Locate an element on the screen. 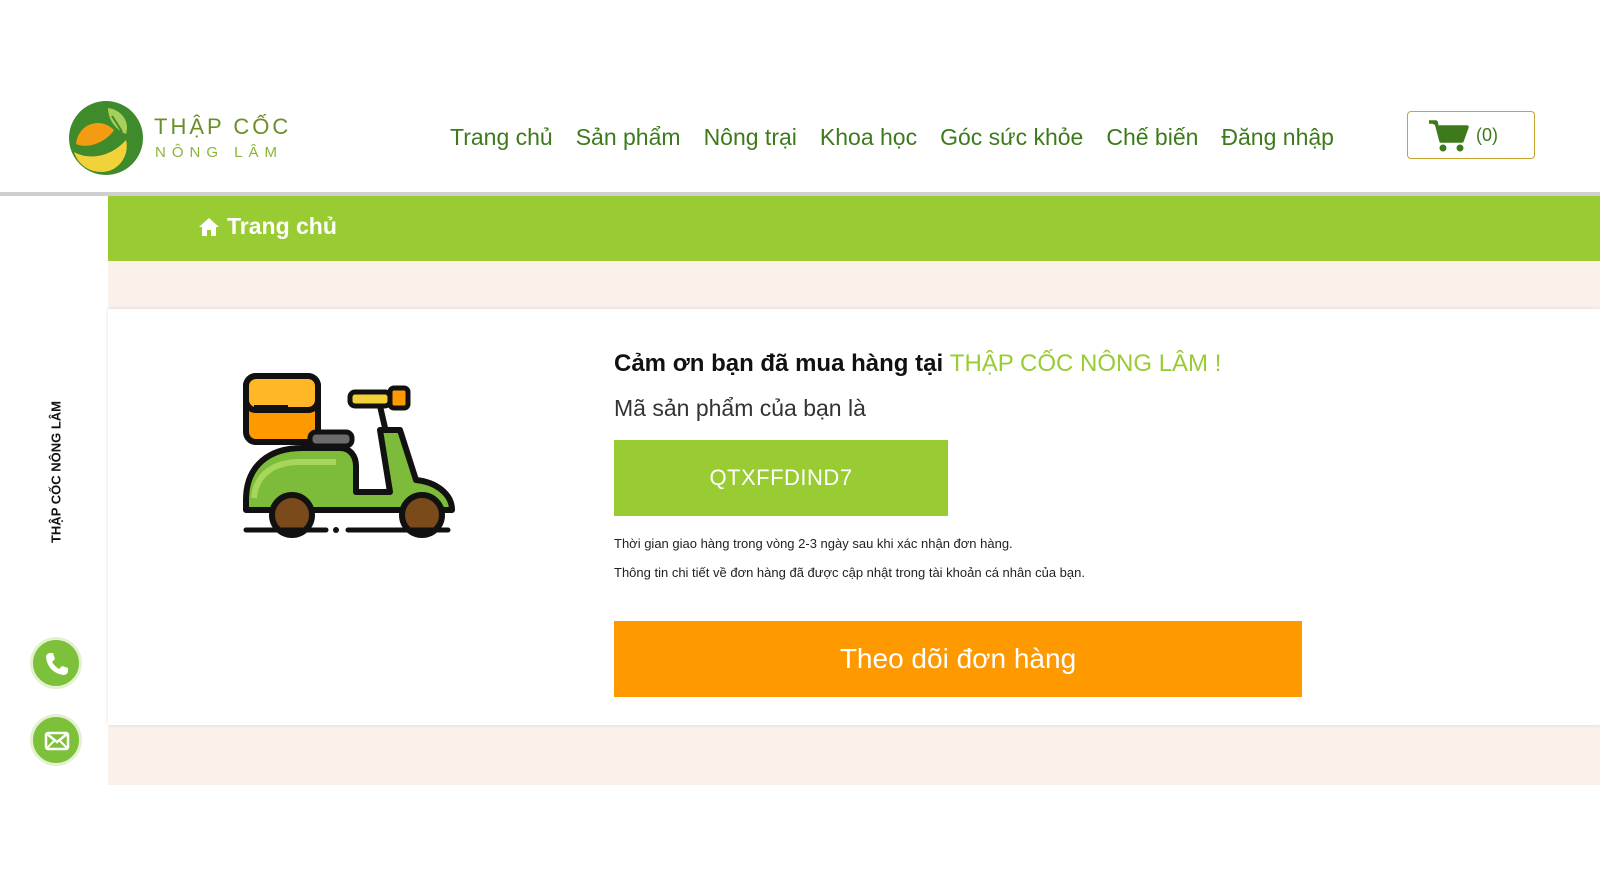 This screenshot has height=869, width=1600. logo-subtitle: NÔNG LÂM is located at coordinates (219, 152).